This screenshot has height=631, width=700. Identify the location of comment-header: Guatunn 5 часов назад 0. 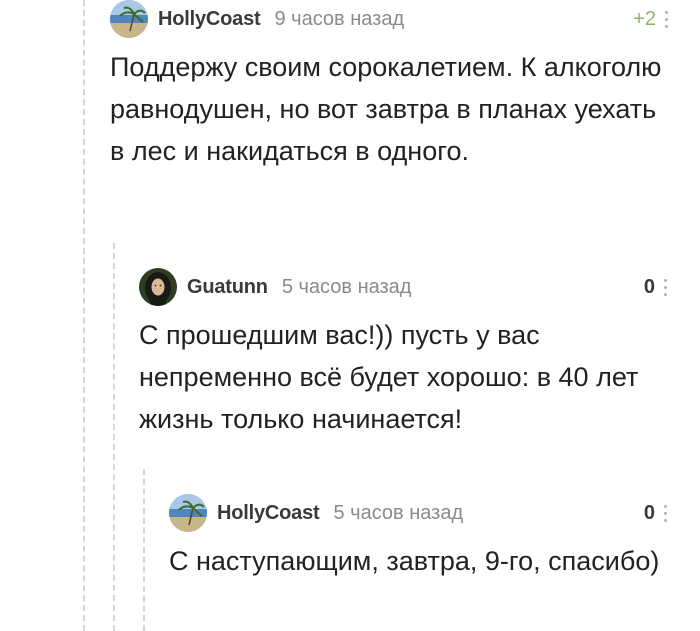
(404, 287).